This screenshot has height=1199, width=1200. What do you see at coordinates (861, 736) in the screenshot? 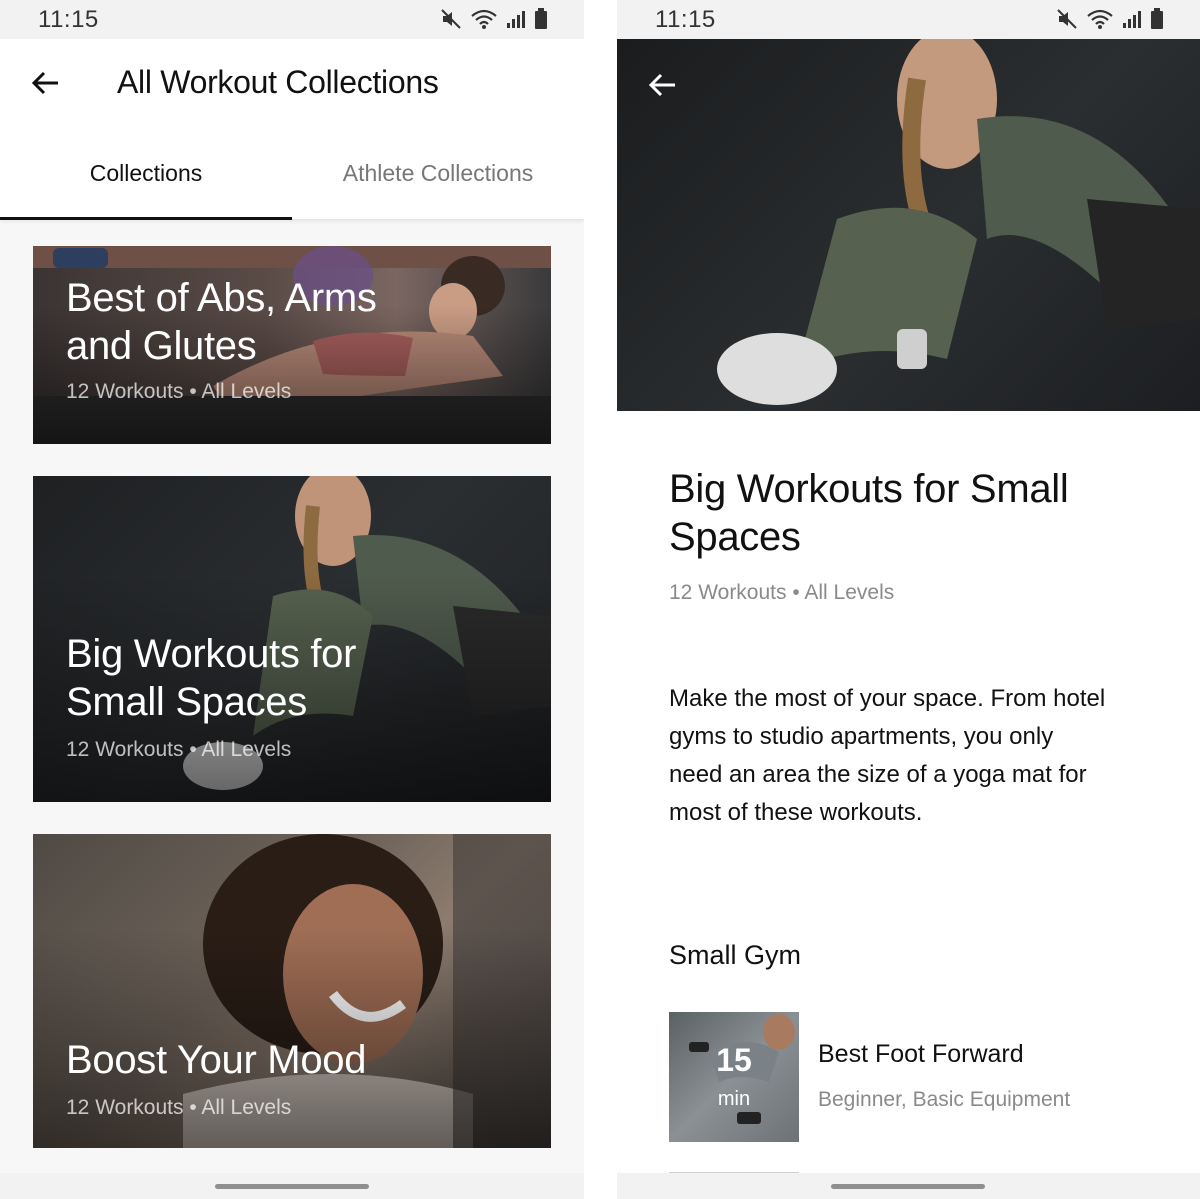
I see `description-line: gyms to studio apartments, you only` at bounding box center [861, 736].